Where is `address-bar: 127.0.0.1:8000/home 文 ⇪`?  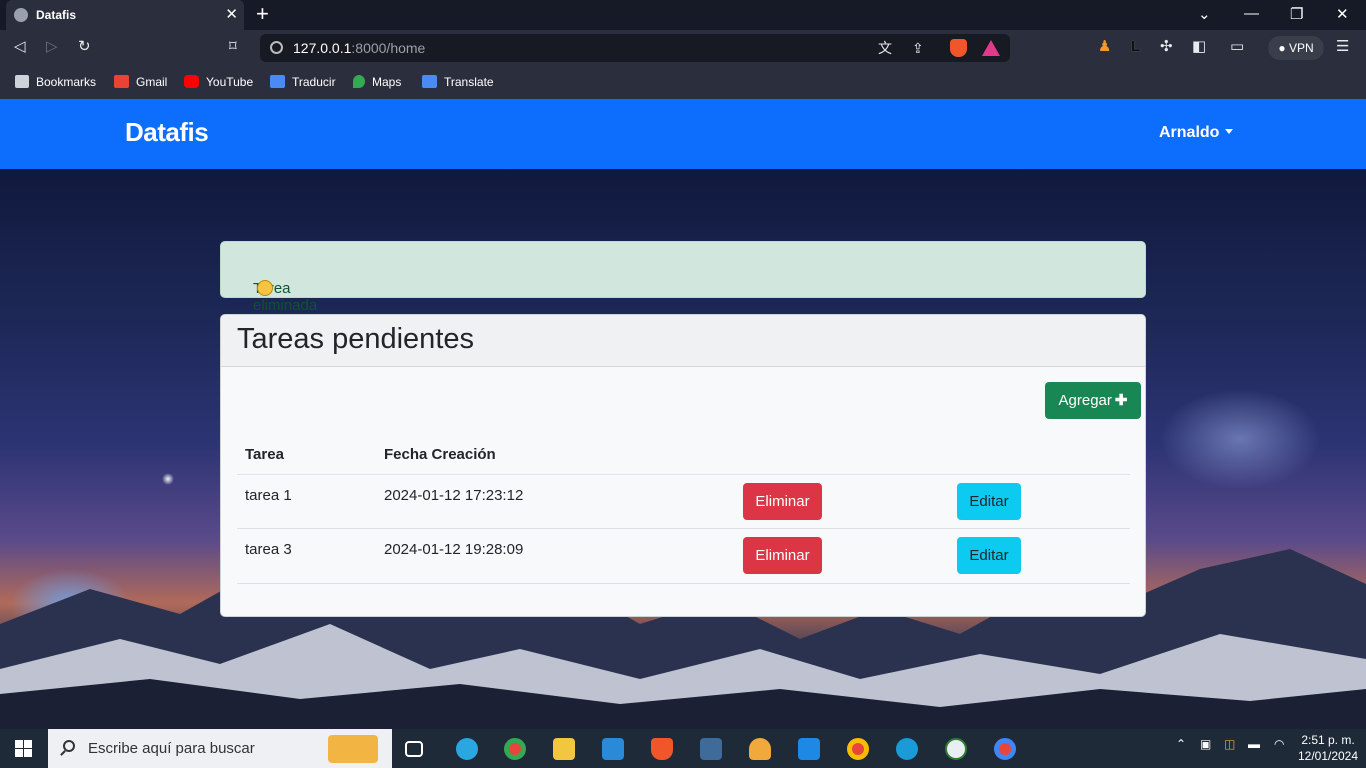
address-bar: 127.0.0.1:8000/home 文 ⇪ is located at coordinates (635, 48).